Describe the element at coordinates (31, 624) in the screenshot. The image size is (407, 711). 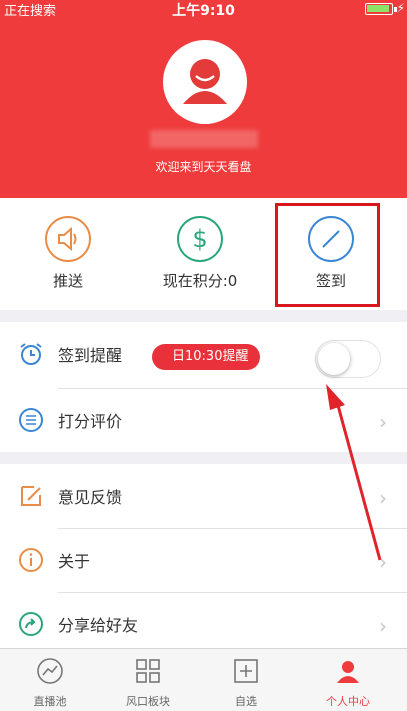
I see `share-icon` at that location.